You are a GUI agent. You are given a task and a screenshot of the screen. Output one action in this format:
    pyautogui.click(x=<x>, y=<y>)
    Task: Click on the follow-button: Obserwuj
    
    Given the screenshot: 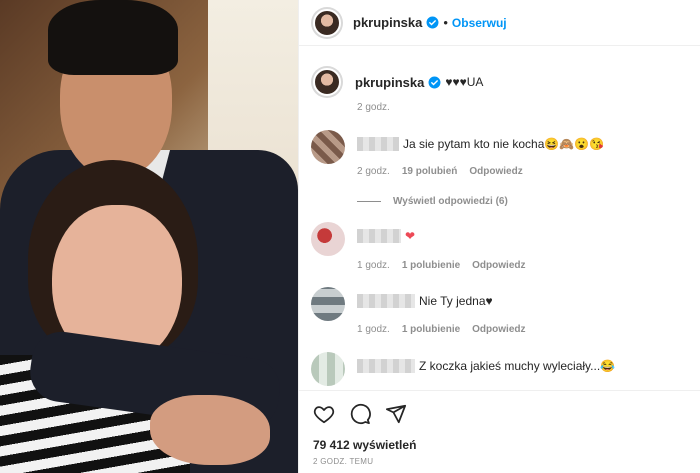 What is the action you would take?
    pyautogui.click(x=479, y=23)
    